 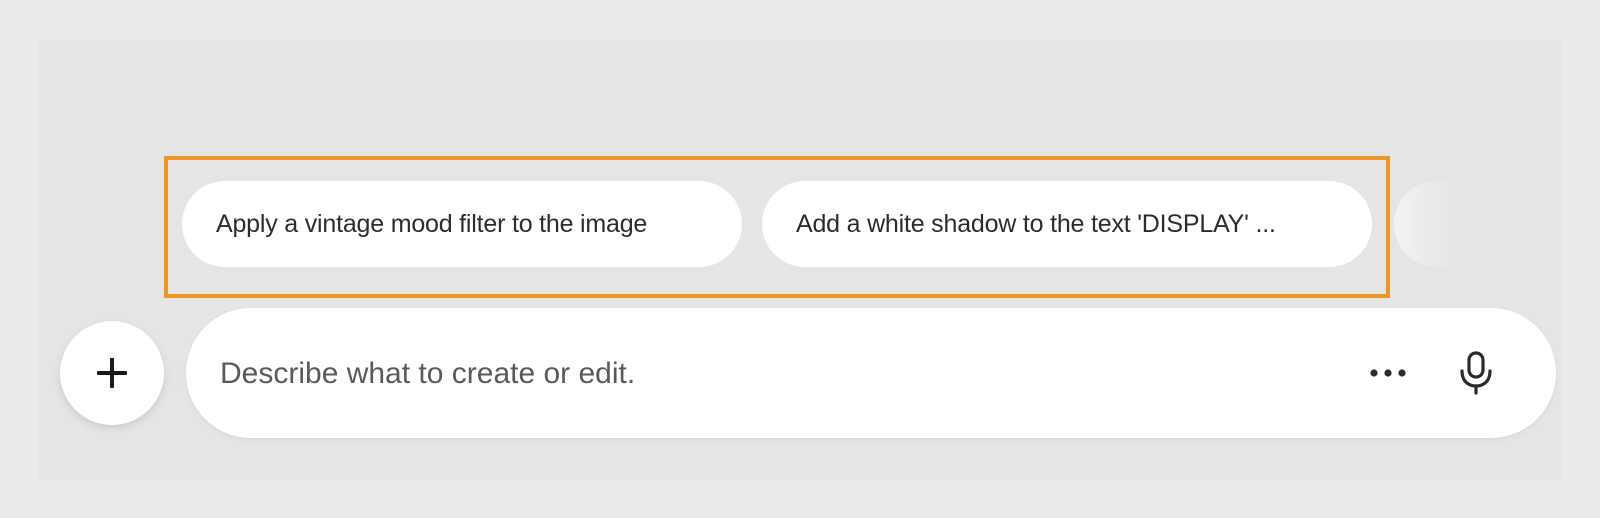 I want to click on microphone-icon, so click(x=1476, y=373).